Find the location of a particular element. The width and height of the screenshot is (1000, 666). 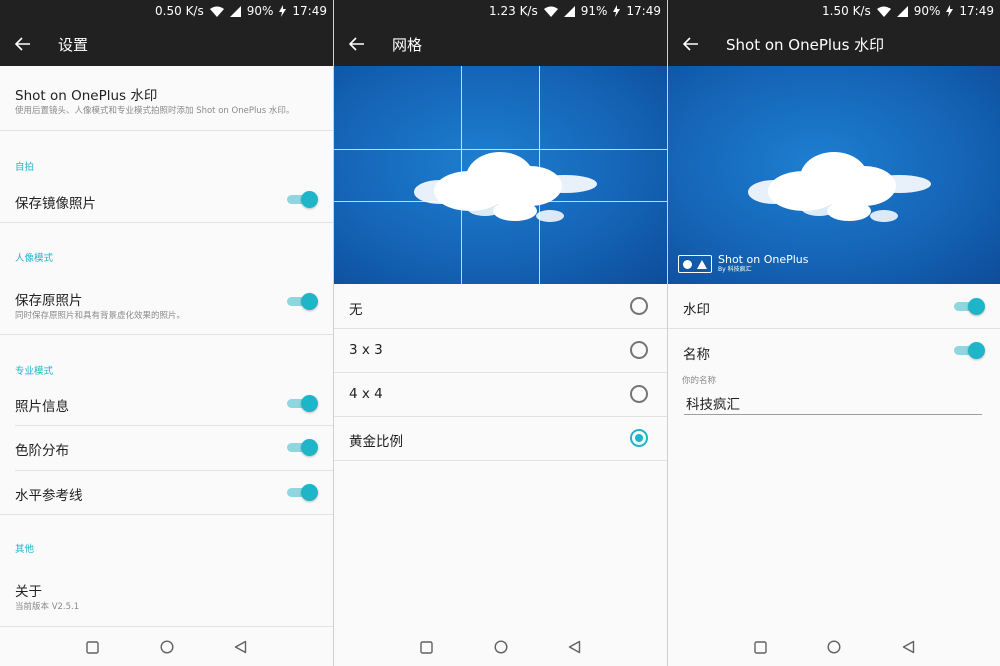

section-header-pro: 专业模式 is located at coordinates (34, 371).